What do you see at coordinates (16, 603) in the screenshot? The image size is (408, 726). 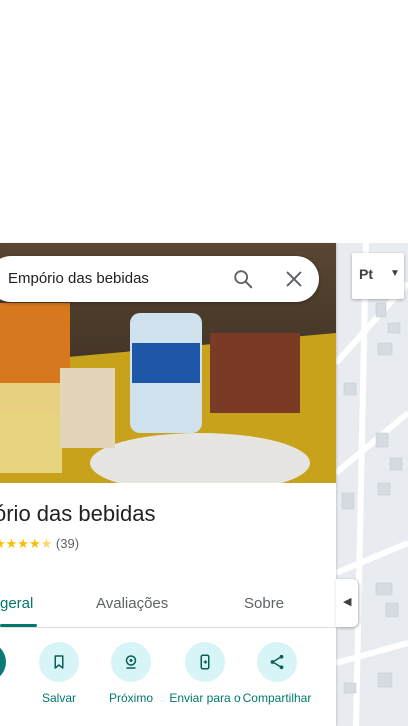 I see `tab-overview: geral` at bounding box center [16, 603].